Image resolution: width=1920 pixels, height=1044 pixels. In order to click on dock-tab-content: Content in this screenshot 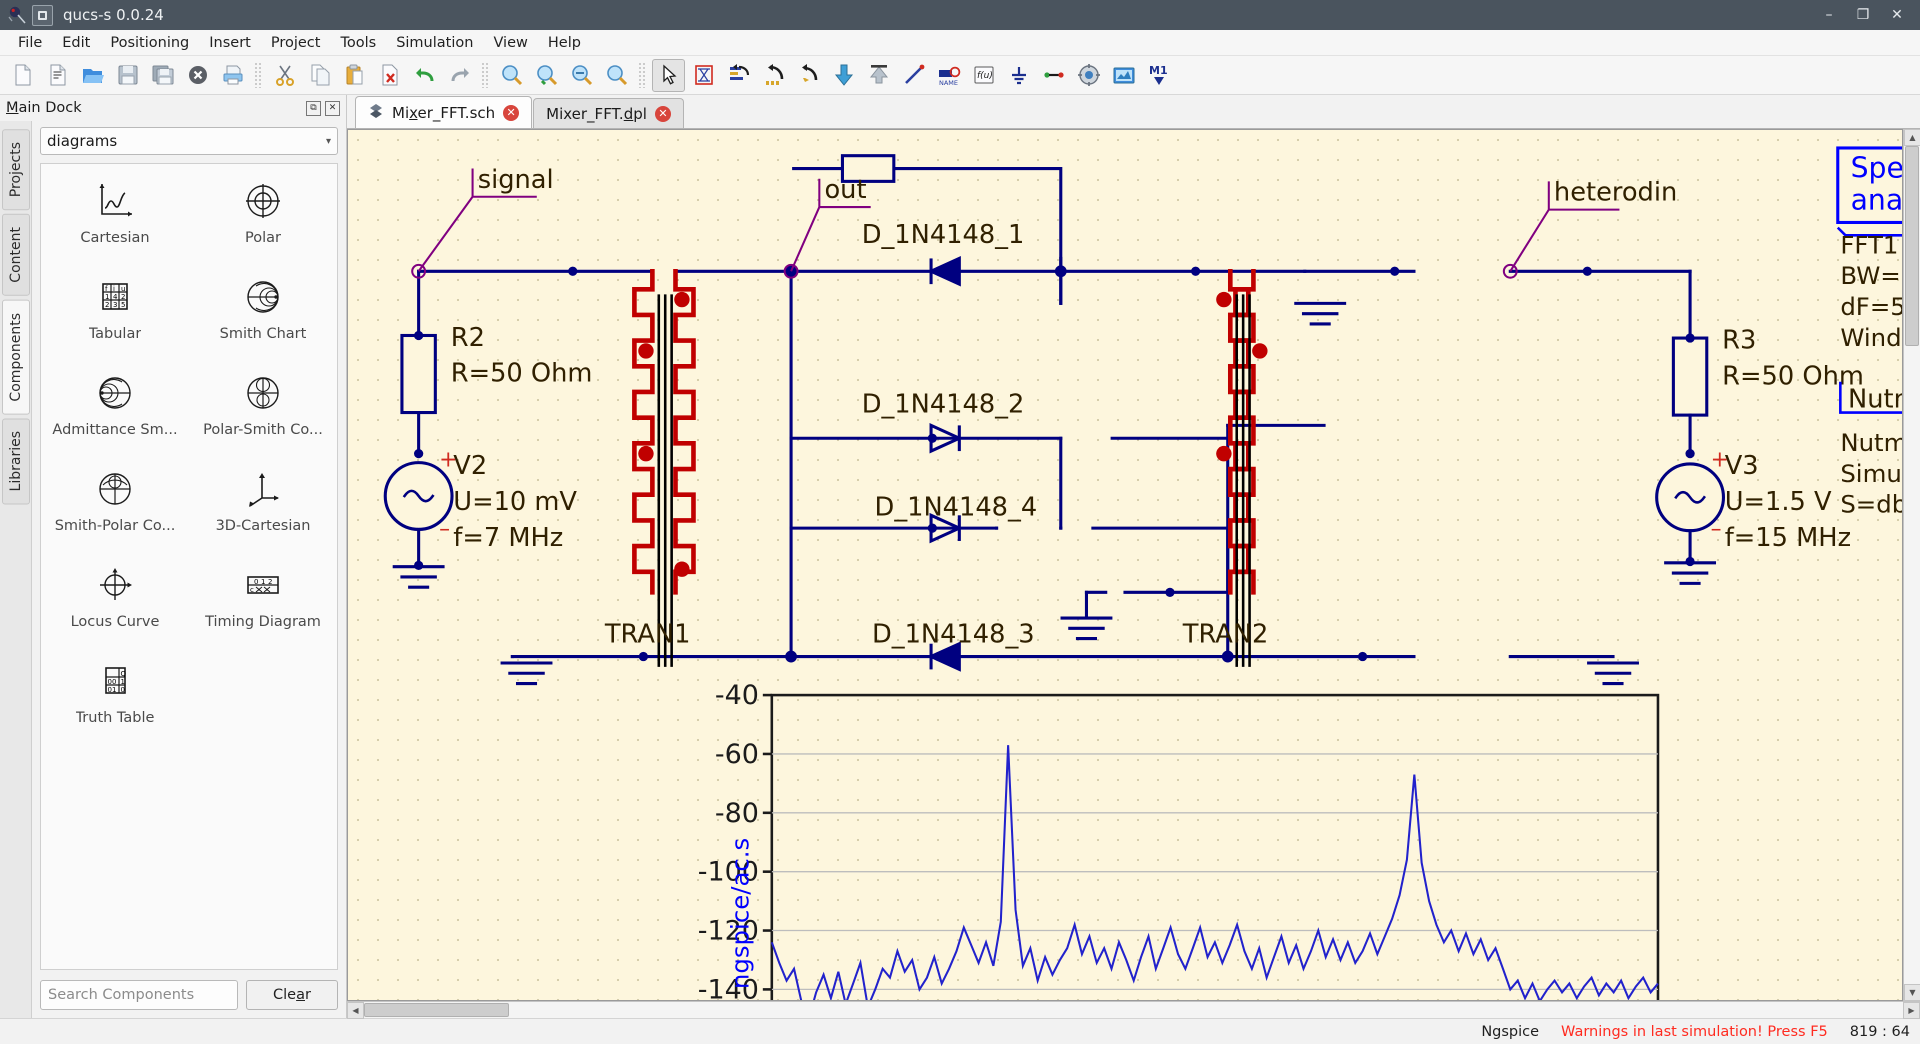, I will do `click(15, 255)`.